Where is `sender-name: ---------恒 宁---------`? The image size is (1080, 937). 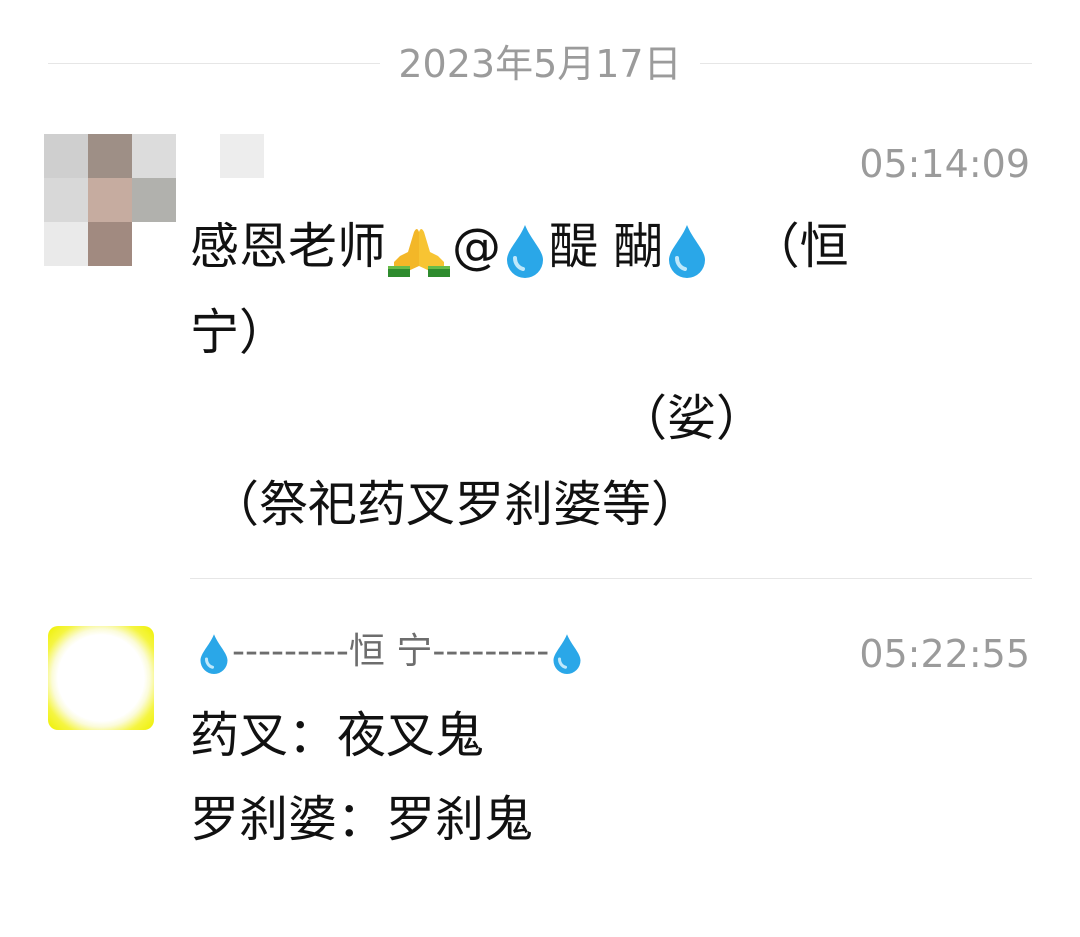 sender-name: ---------恒 宁--------- is located at coordinates (390, 652).